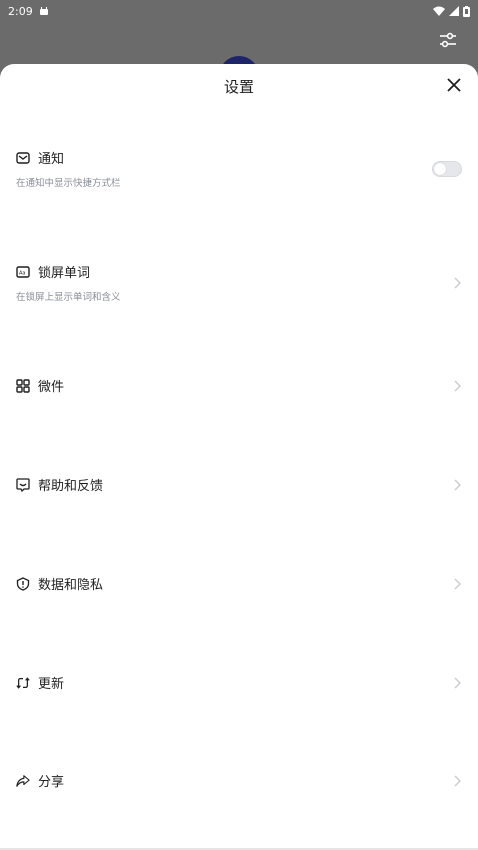 Image resolution: width=478 pixels, height=850 pixels. I want to click on battery-icon, so click(466, 11).